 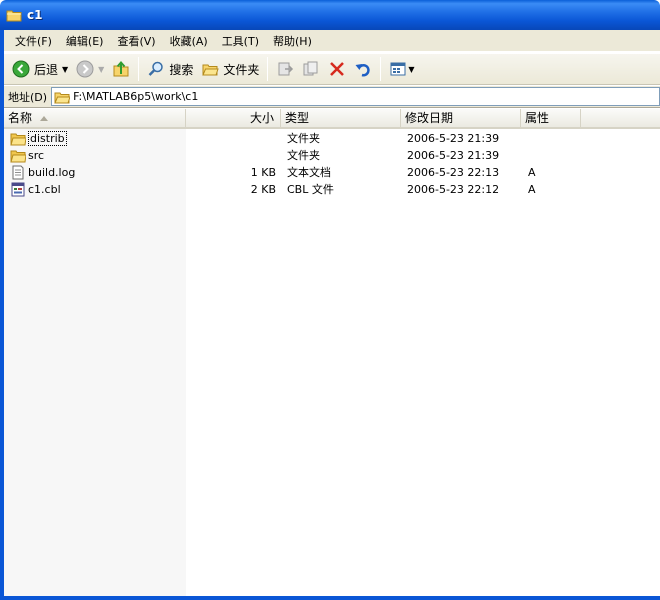 I want to click on column-header-size: 大小, so click(x=233, y=118).